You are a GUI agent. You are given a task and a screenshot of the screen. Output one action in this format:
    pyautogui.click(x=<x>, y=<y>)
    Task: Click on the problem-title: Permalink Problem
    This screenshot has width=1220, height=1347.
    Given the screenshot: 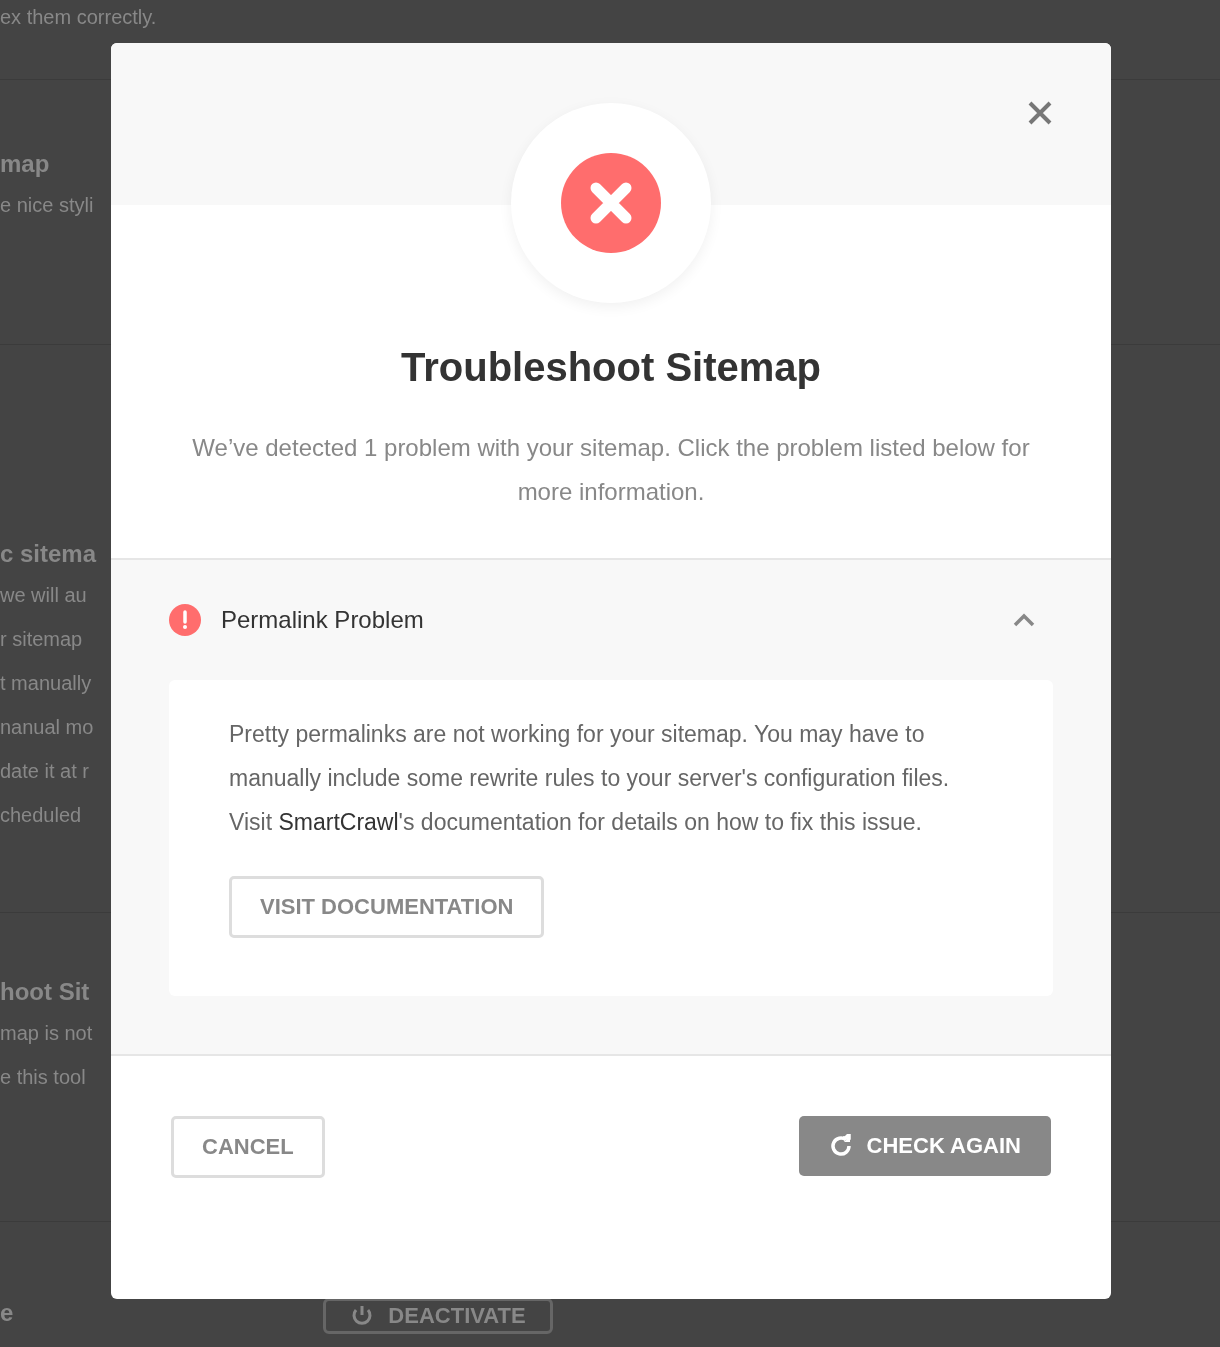 What is the action you would take?
    pyautogui.click(x=323, y=620)
    